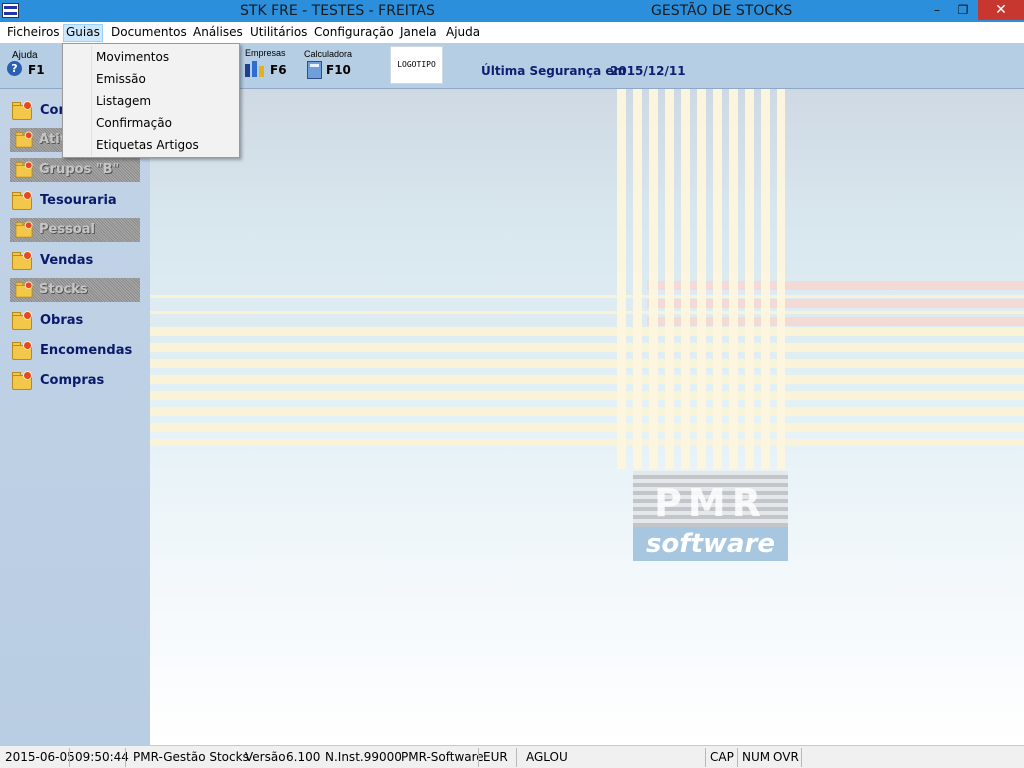 The height and width of the screenshot is (768, 1024). I want to click on sidebar-item-grupos-b: Grupos "B", so click(75, 170).